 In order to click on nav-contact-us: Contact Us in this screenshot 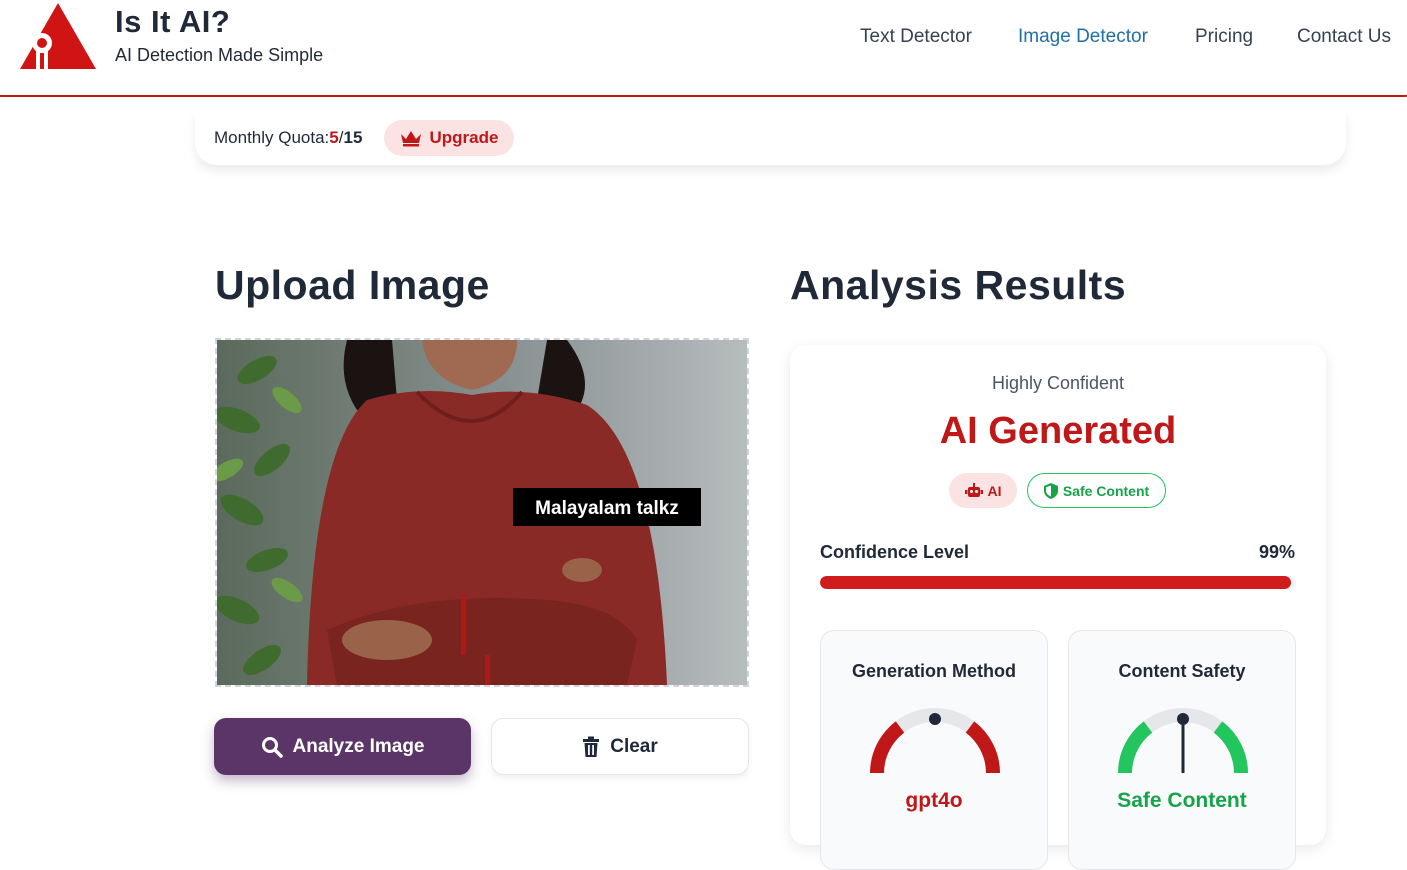, I will do `click(1344, 37)`.